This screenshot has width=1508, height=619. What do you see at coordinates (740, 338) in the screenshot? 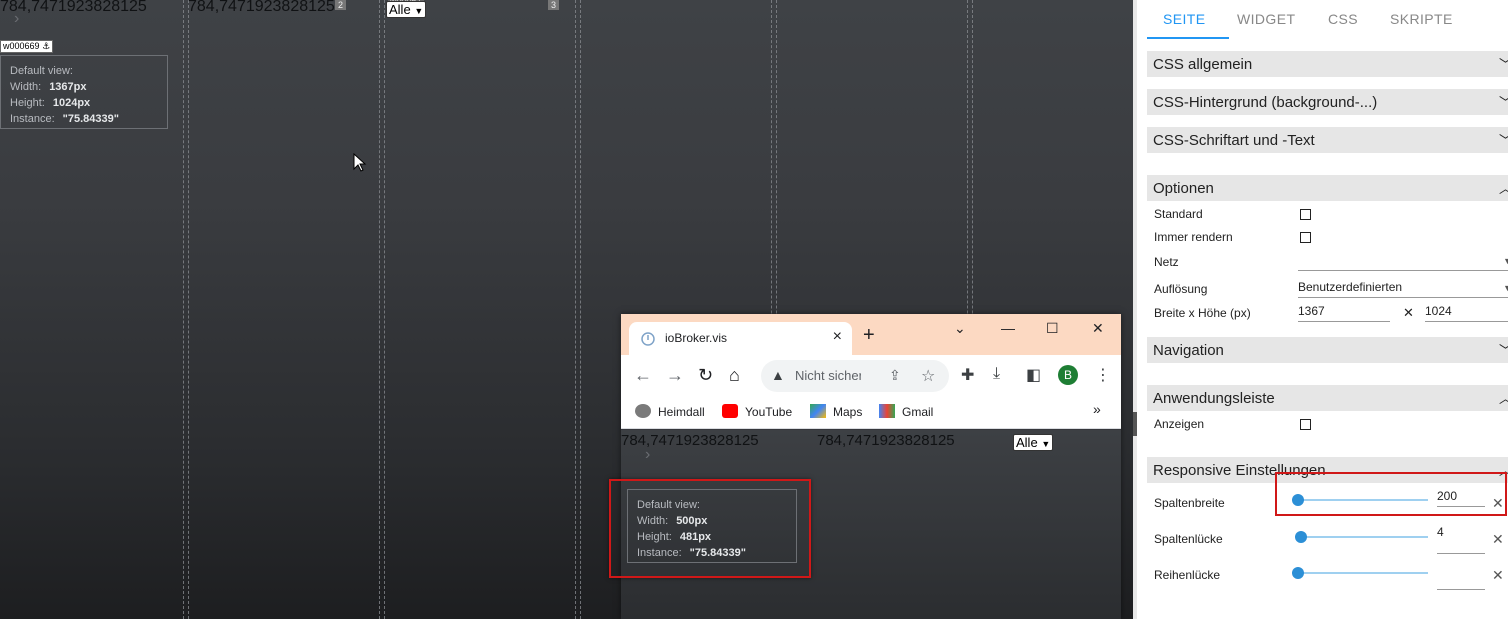
I see `browser-tab: ioBroker.vis ×` at bounding box center [740, 338].